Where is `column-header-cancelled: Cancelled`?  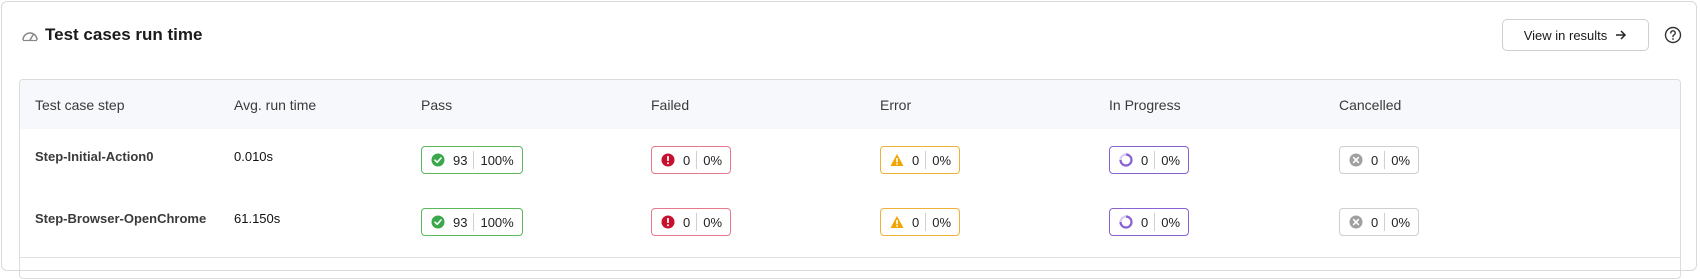 column-header-cancelled: Cancelled is located at coordinates (1370, 105).